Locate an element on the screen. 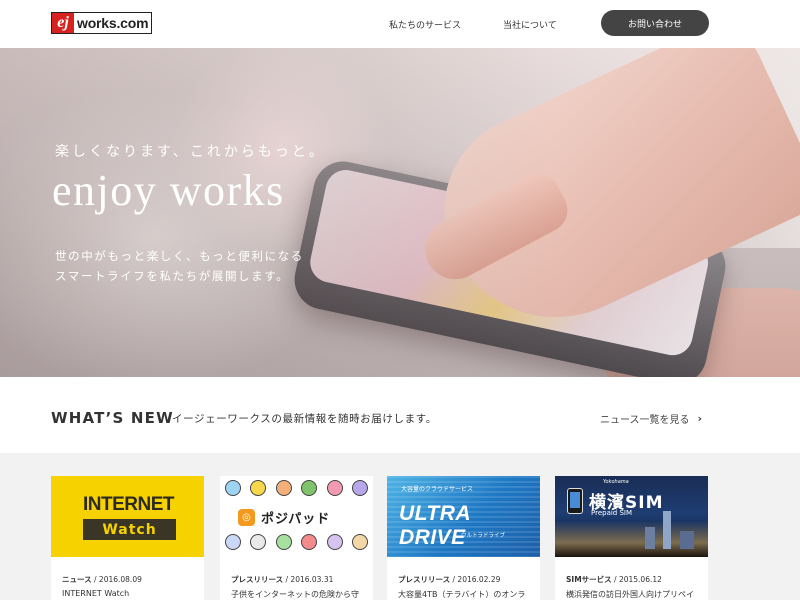 This screenshot has height=600, width=800. card-meta: ニュース / 2016.08.09 is located at coordinates (102, 579).